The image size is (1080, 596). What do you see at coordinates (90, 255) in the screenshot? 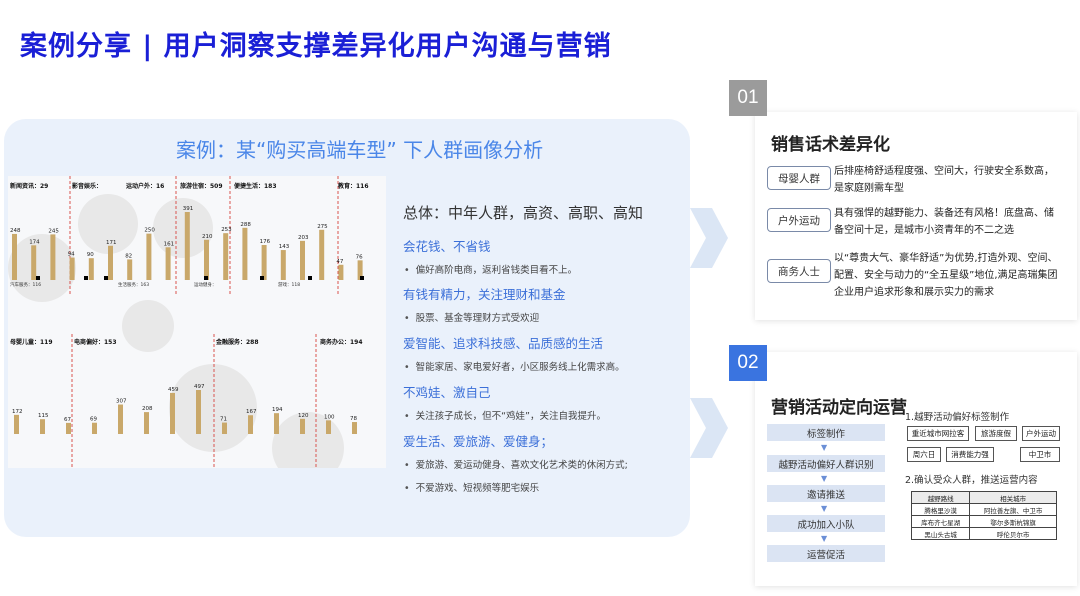
I see `bar-value: 90` at bounding box center [90, 255].